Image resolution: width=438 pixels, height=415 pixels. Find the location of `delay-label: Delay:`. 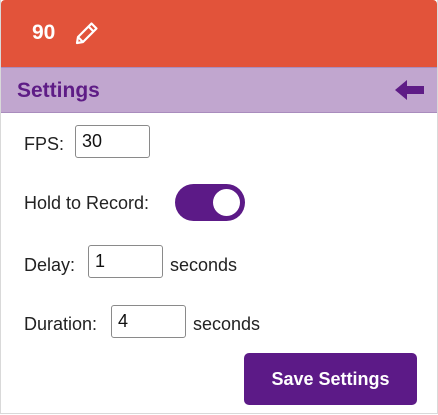

delay-label: Delay: is located at coordinates (50, 265).